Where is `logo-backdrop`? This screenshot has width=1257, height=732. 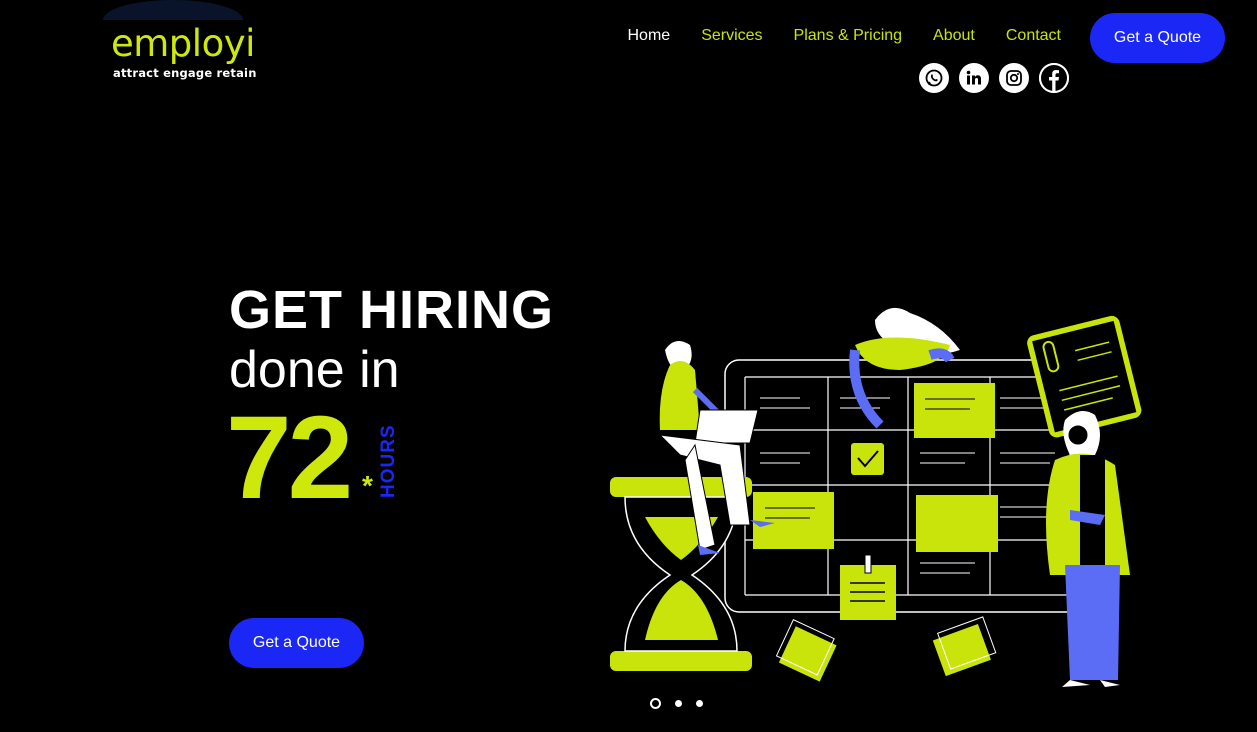
logo-backdrop is located at coordinates (173, 10).